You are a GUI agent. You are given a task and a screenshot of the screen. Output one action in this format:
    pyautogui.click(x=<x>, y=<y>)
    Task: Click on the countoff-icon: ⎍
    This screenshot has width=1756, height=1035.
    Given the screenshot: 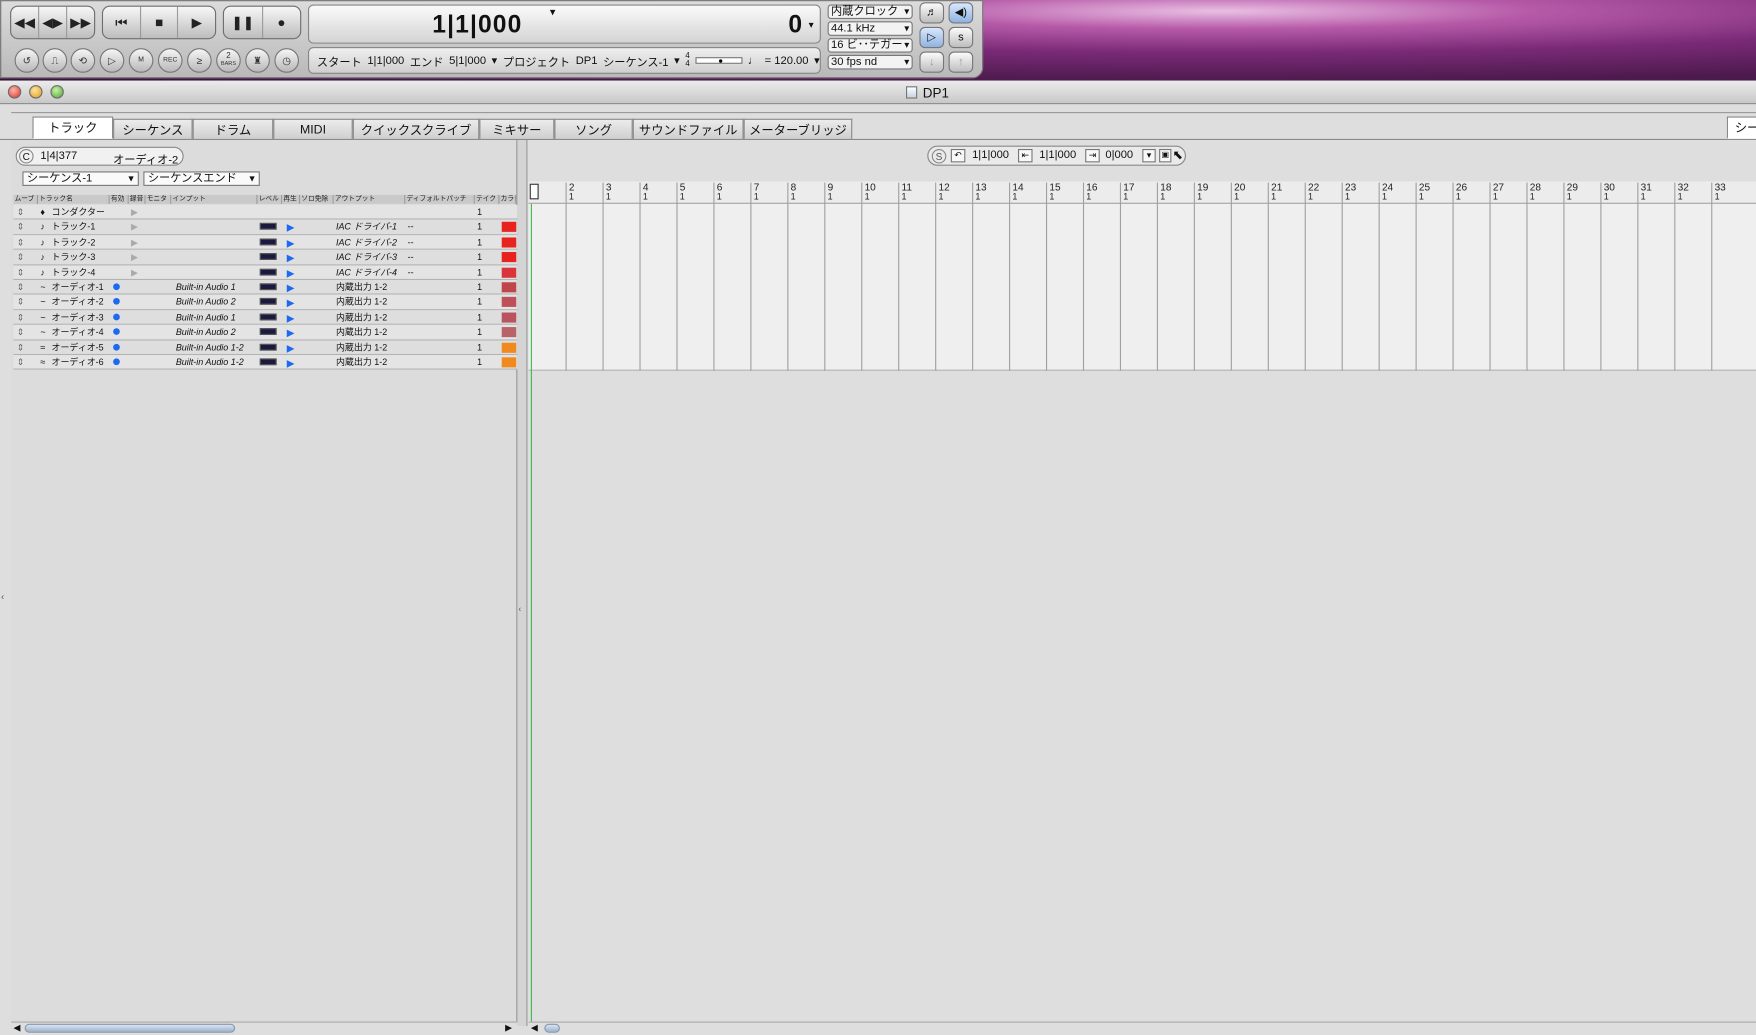 What is the action you would take?
    pyautogui.click(x=55, y=60)
    